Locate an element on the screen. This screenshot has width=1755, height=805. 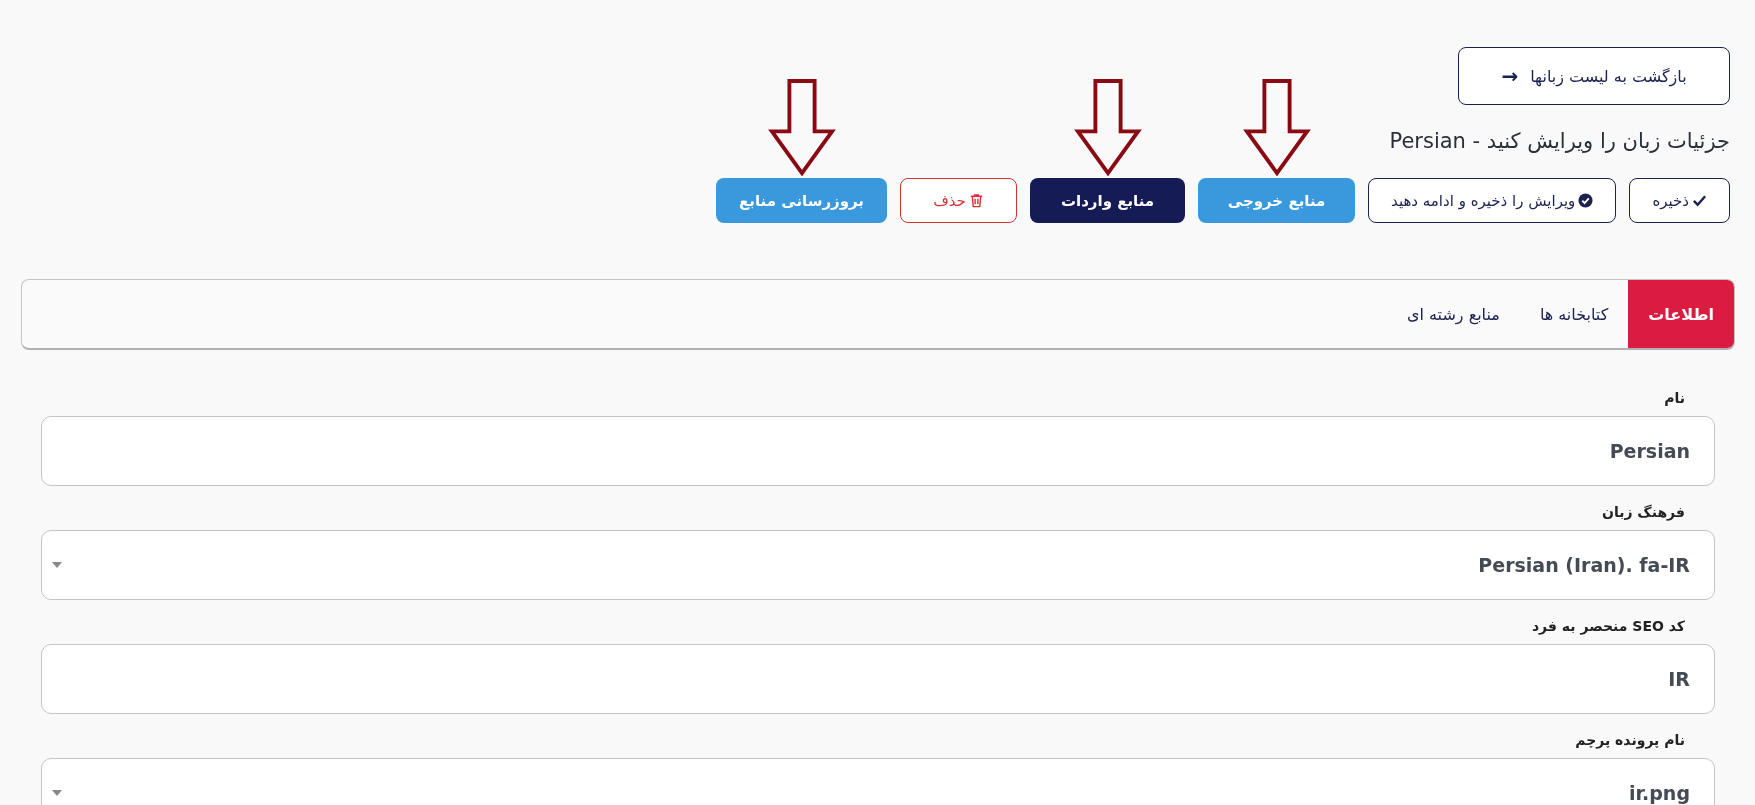
action-button: حذف is located at coordinates (958, 200).